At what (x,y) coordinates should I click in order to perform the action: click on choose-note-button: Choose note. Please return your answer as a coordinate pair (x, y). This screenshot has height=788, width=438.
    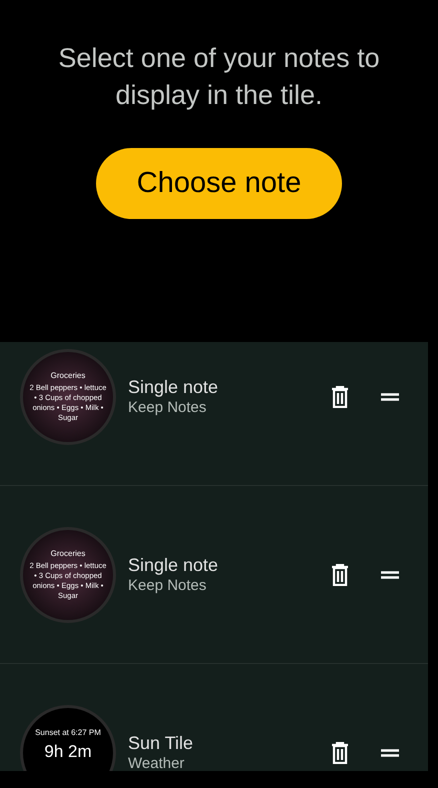
    Looking at the image, I should click on (219, 183).